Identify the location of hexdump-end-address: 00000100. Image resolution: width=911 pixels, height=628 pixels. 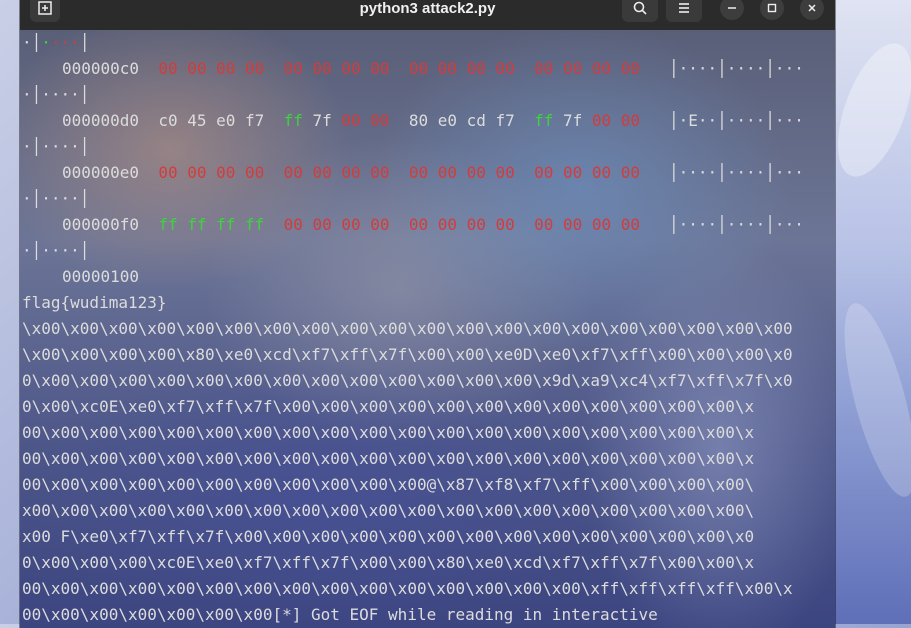
(101, 276).